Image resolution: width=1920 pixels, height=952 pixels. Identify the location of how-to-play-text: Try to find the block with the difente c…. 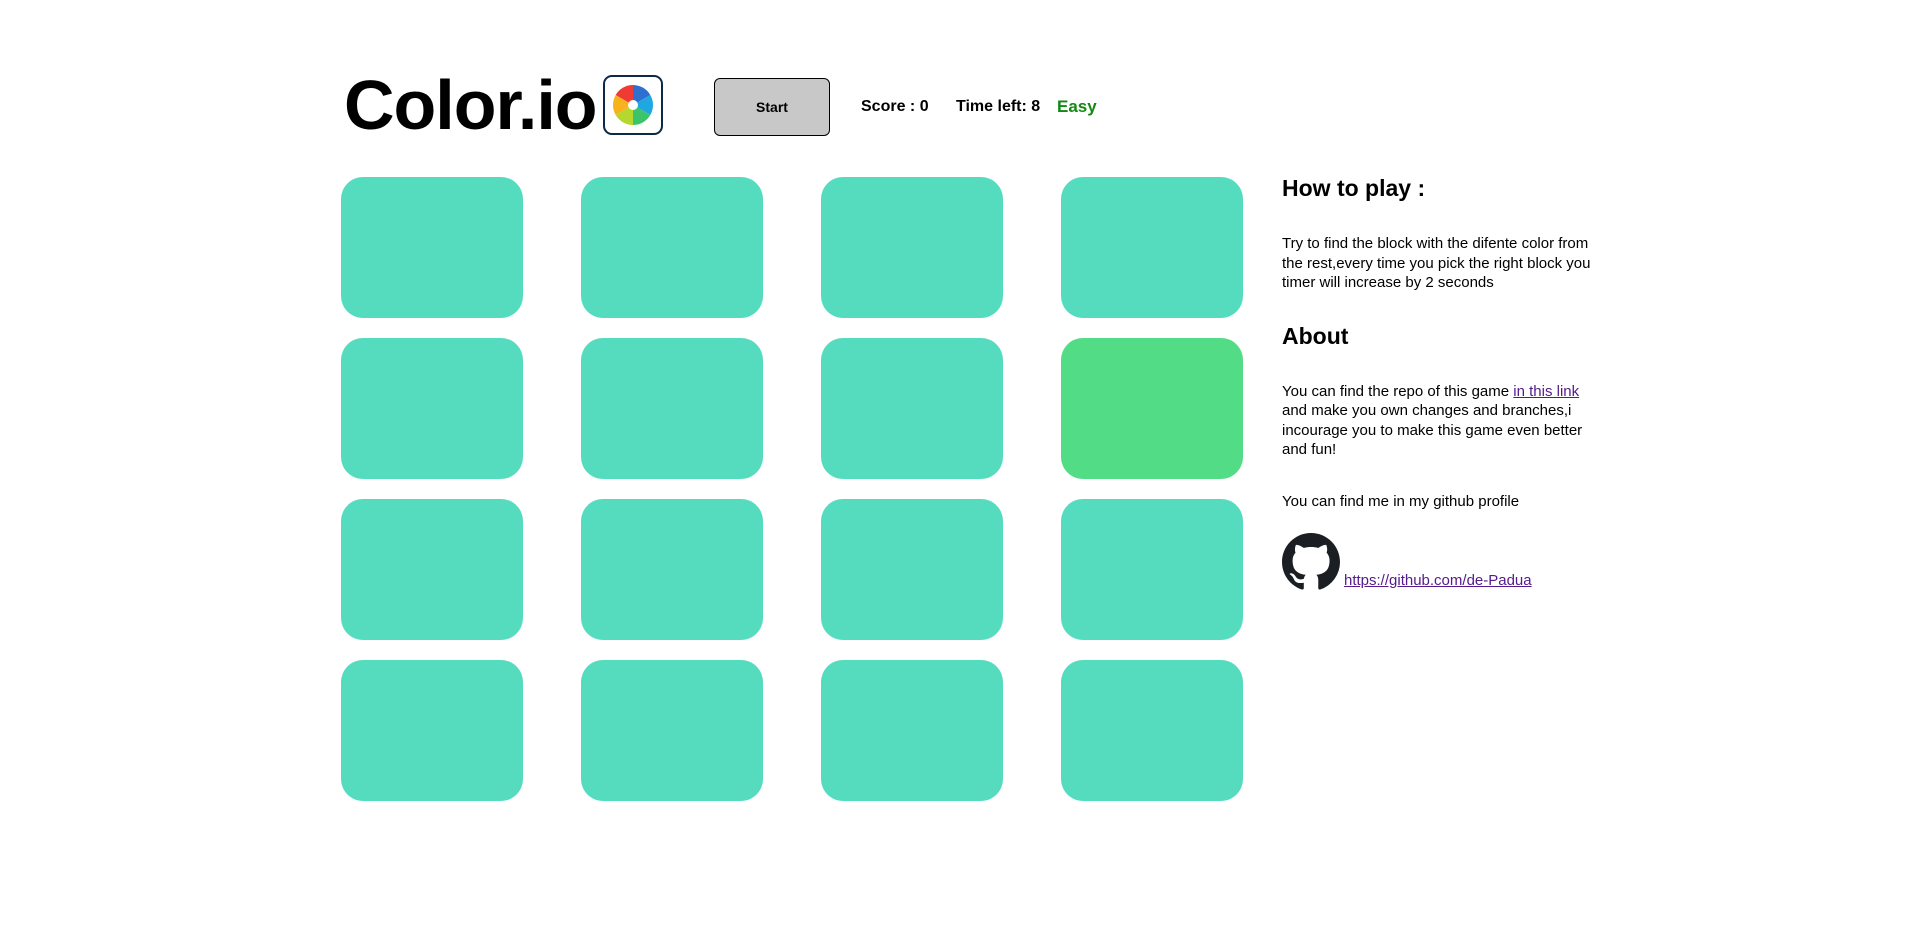
(1436, 263).